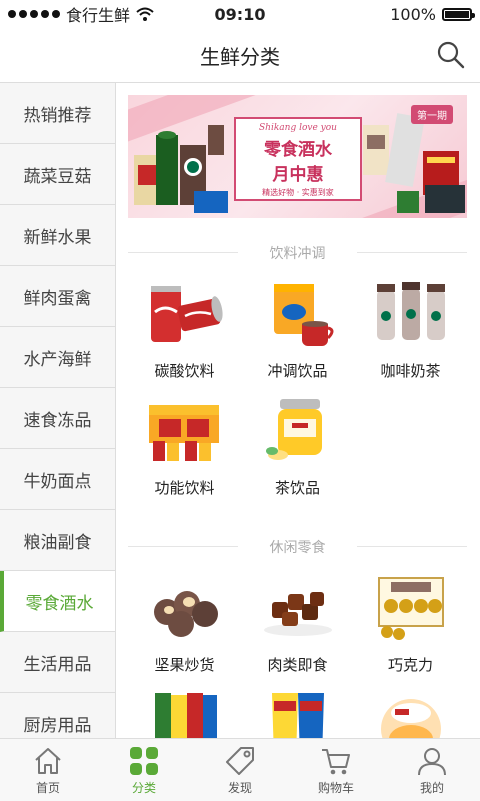 The width and height of the screenshot is (480, 801). I want to click on product-instant-meat: 肉类即食, so click(297, 620).